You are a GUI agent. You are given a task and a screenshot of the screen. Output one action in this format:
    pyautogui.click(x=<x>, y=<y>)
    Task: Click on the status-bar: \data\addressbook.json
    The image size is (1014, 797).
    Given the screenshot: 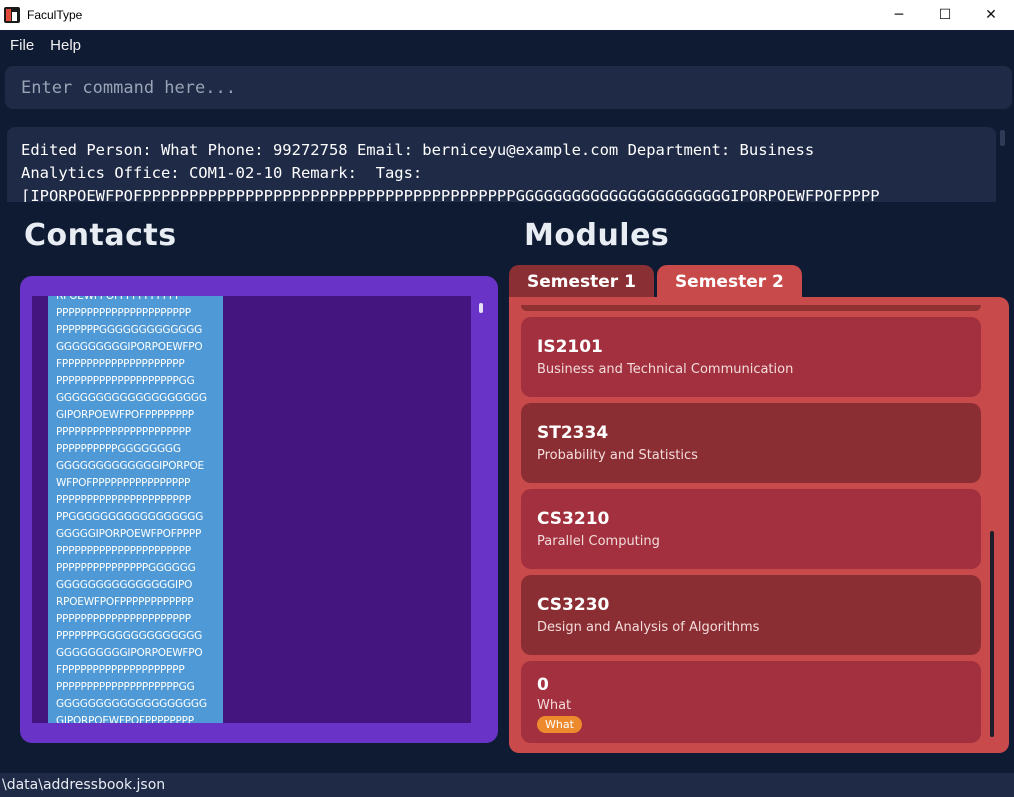 What is the action you would take?
    pyautogui.click(x=507, y=785)
    